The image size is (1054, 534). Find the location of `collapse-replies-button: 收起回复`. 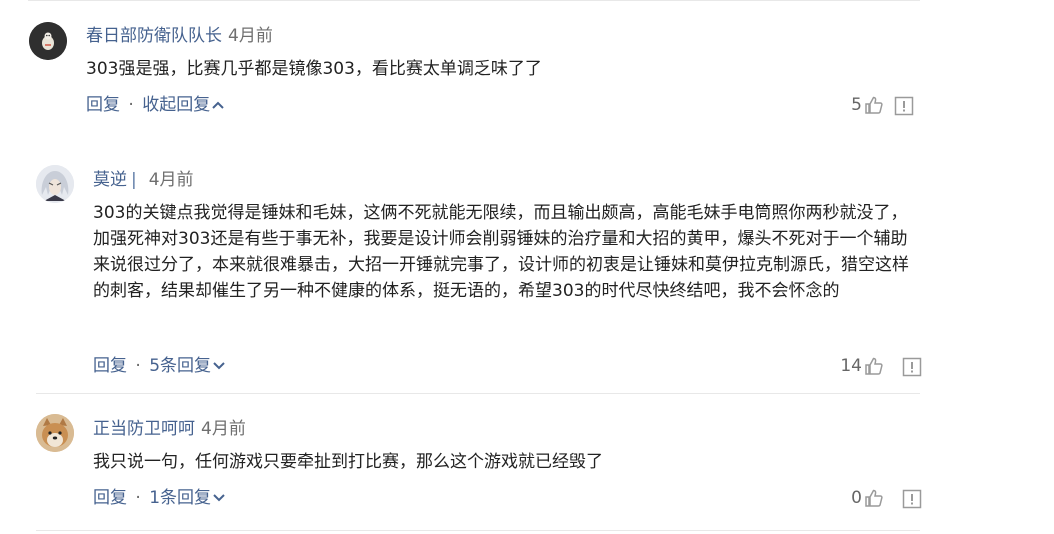

collapse-replies-button: 收起回复 is located at coordinates (183, 105).